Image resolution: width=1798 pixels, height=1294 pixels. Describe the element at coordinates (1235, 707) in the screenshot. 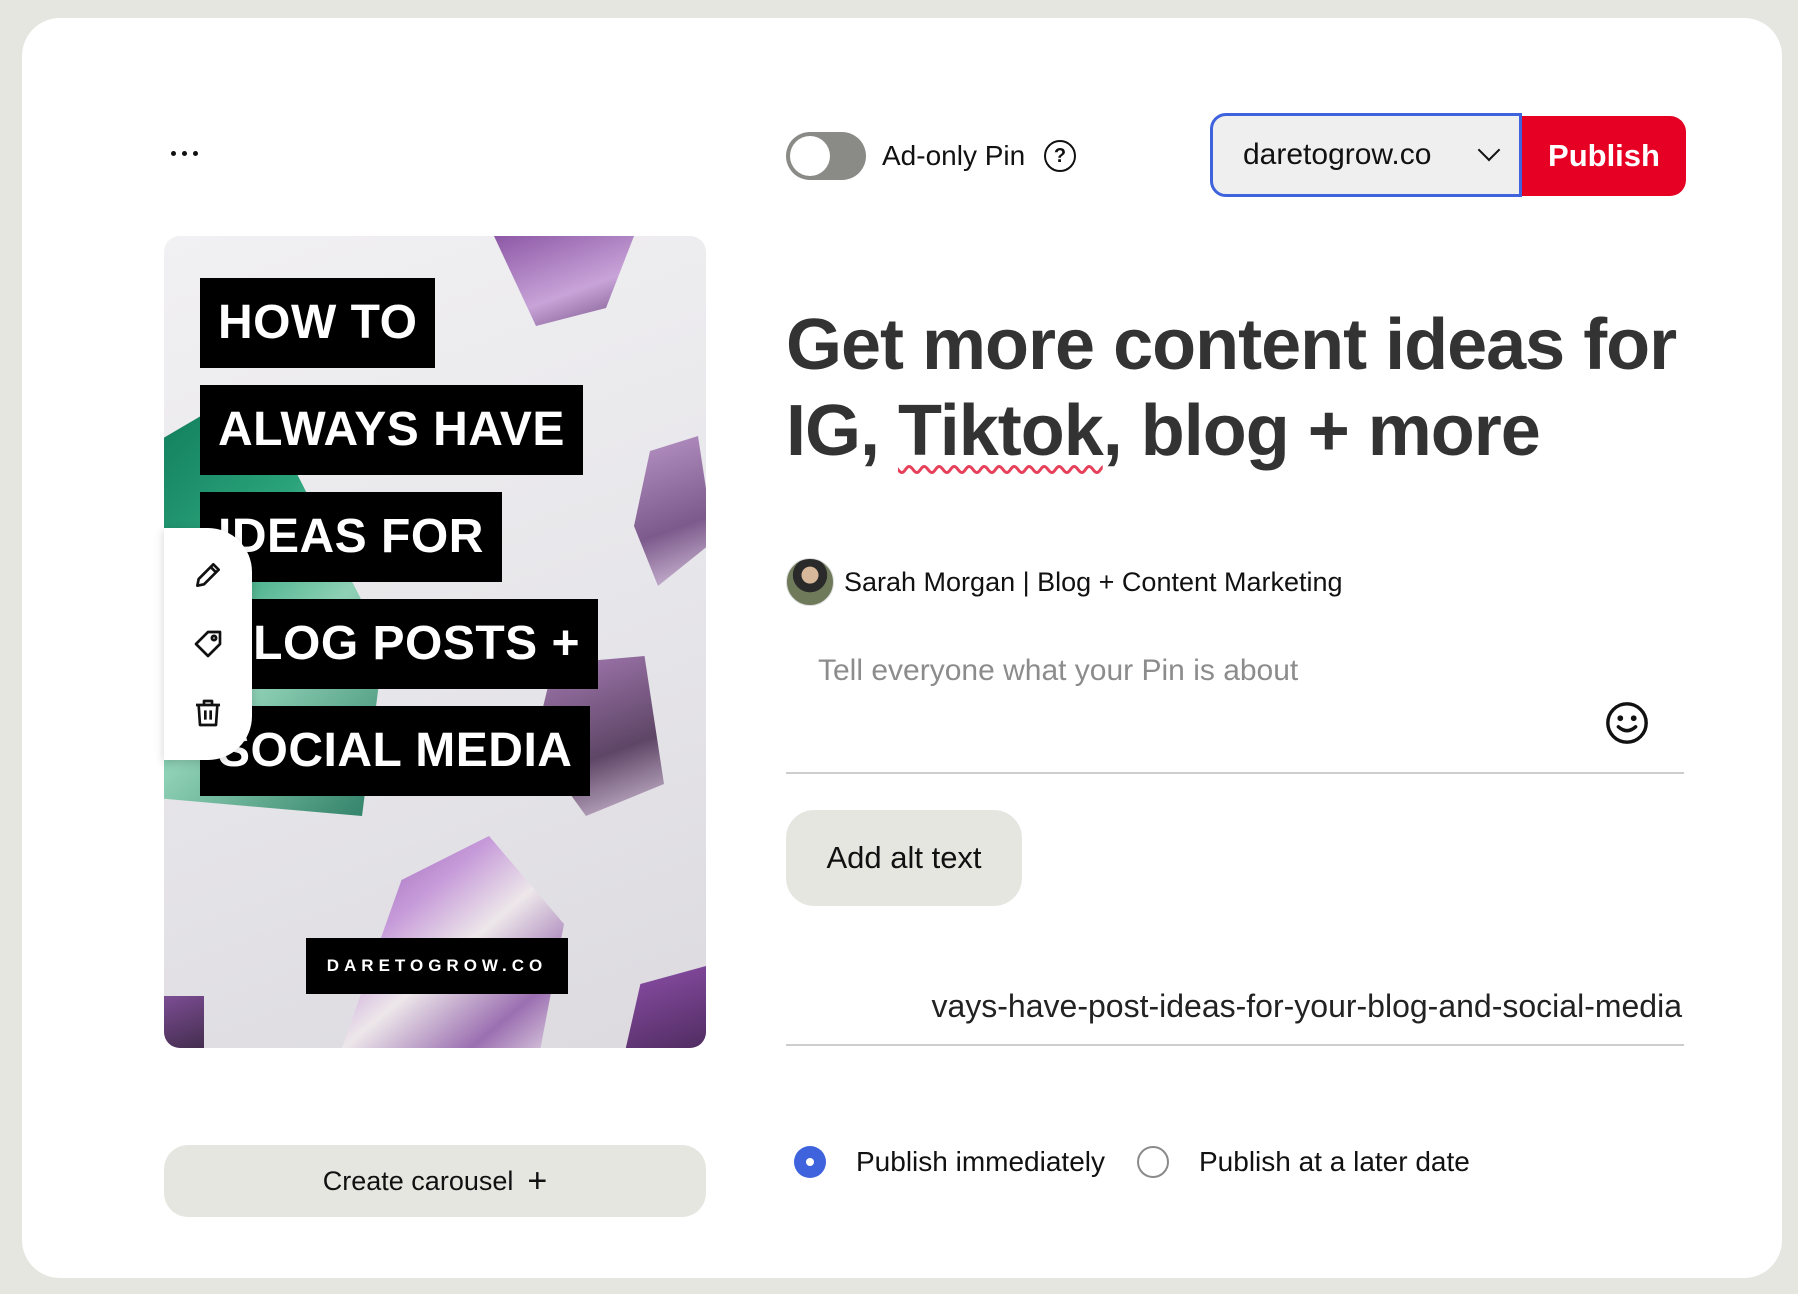

I see `description-field: Tell everyone what your Pin is about` at that location.